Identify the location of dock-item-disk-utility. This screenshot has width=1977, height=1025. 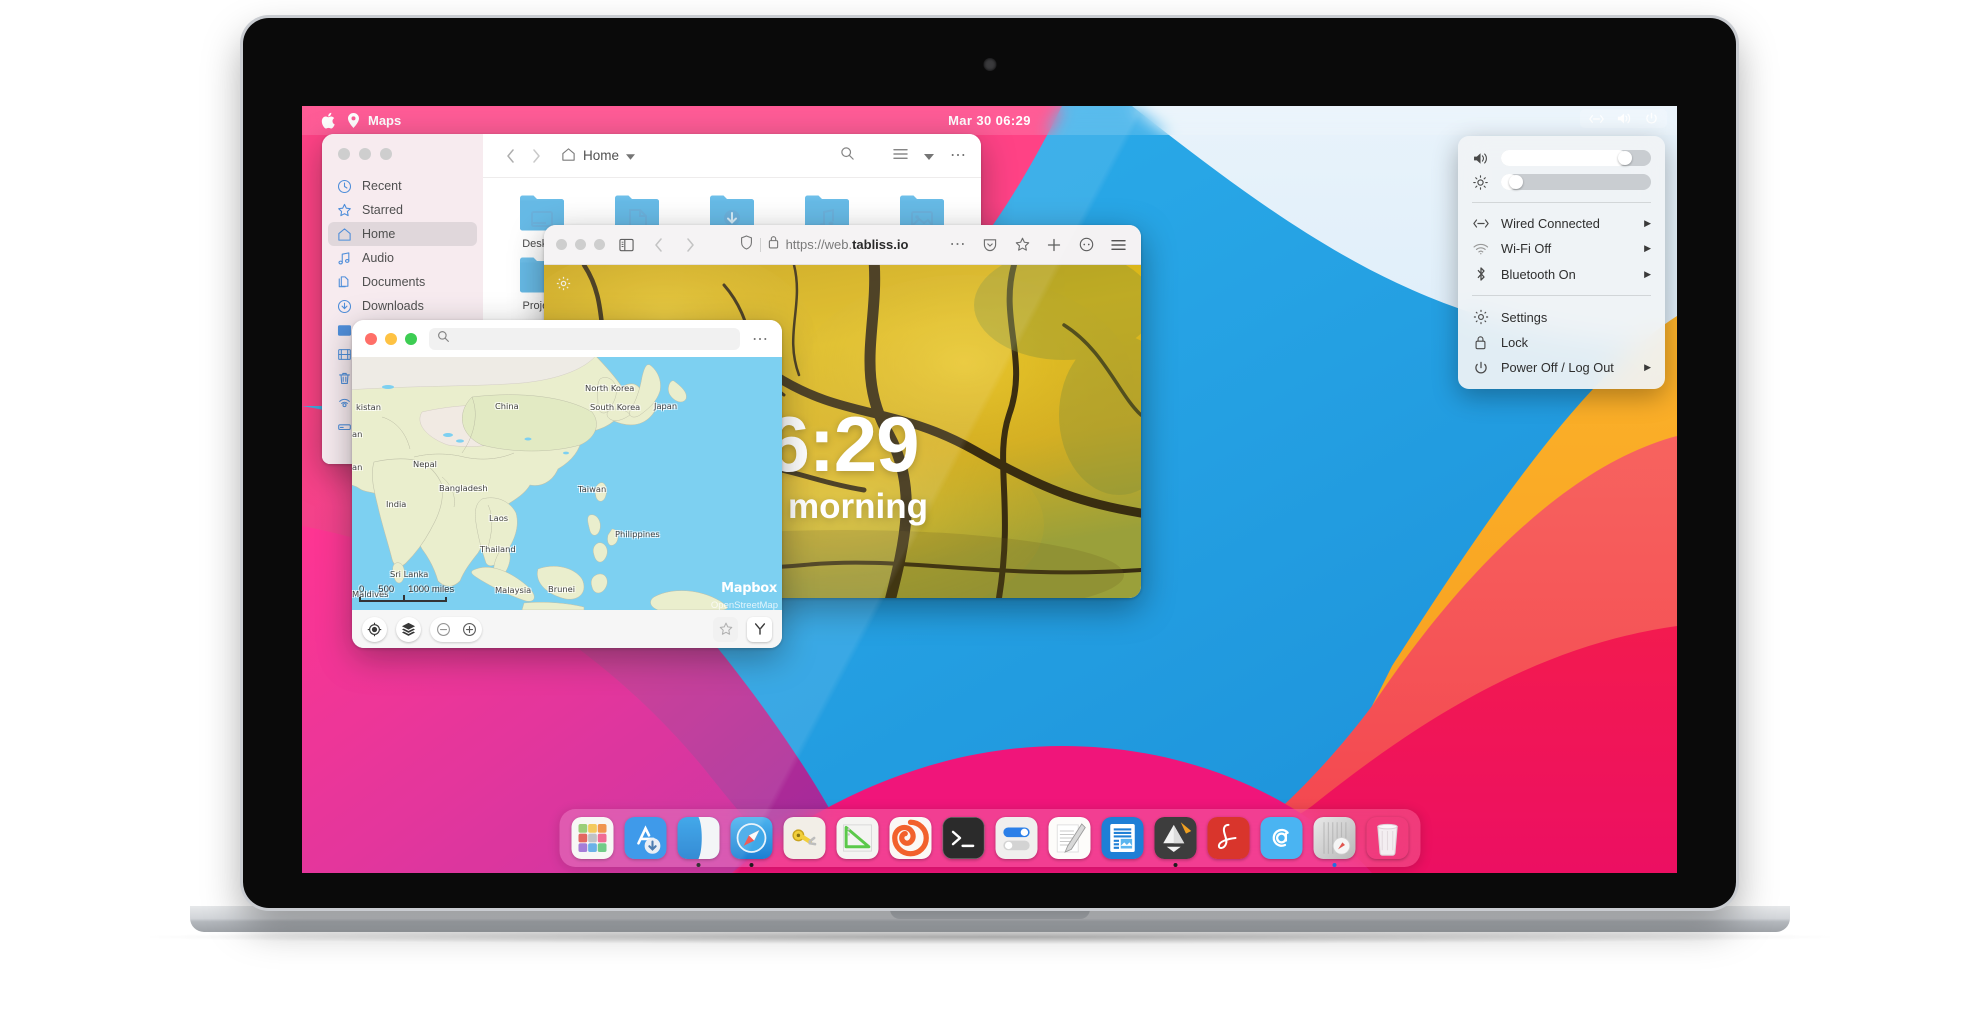
(1334, 842).